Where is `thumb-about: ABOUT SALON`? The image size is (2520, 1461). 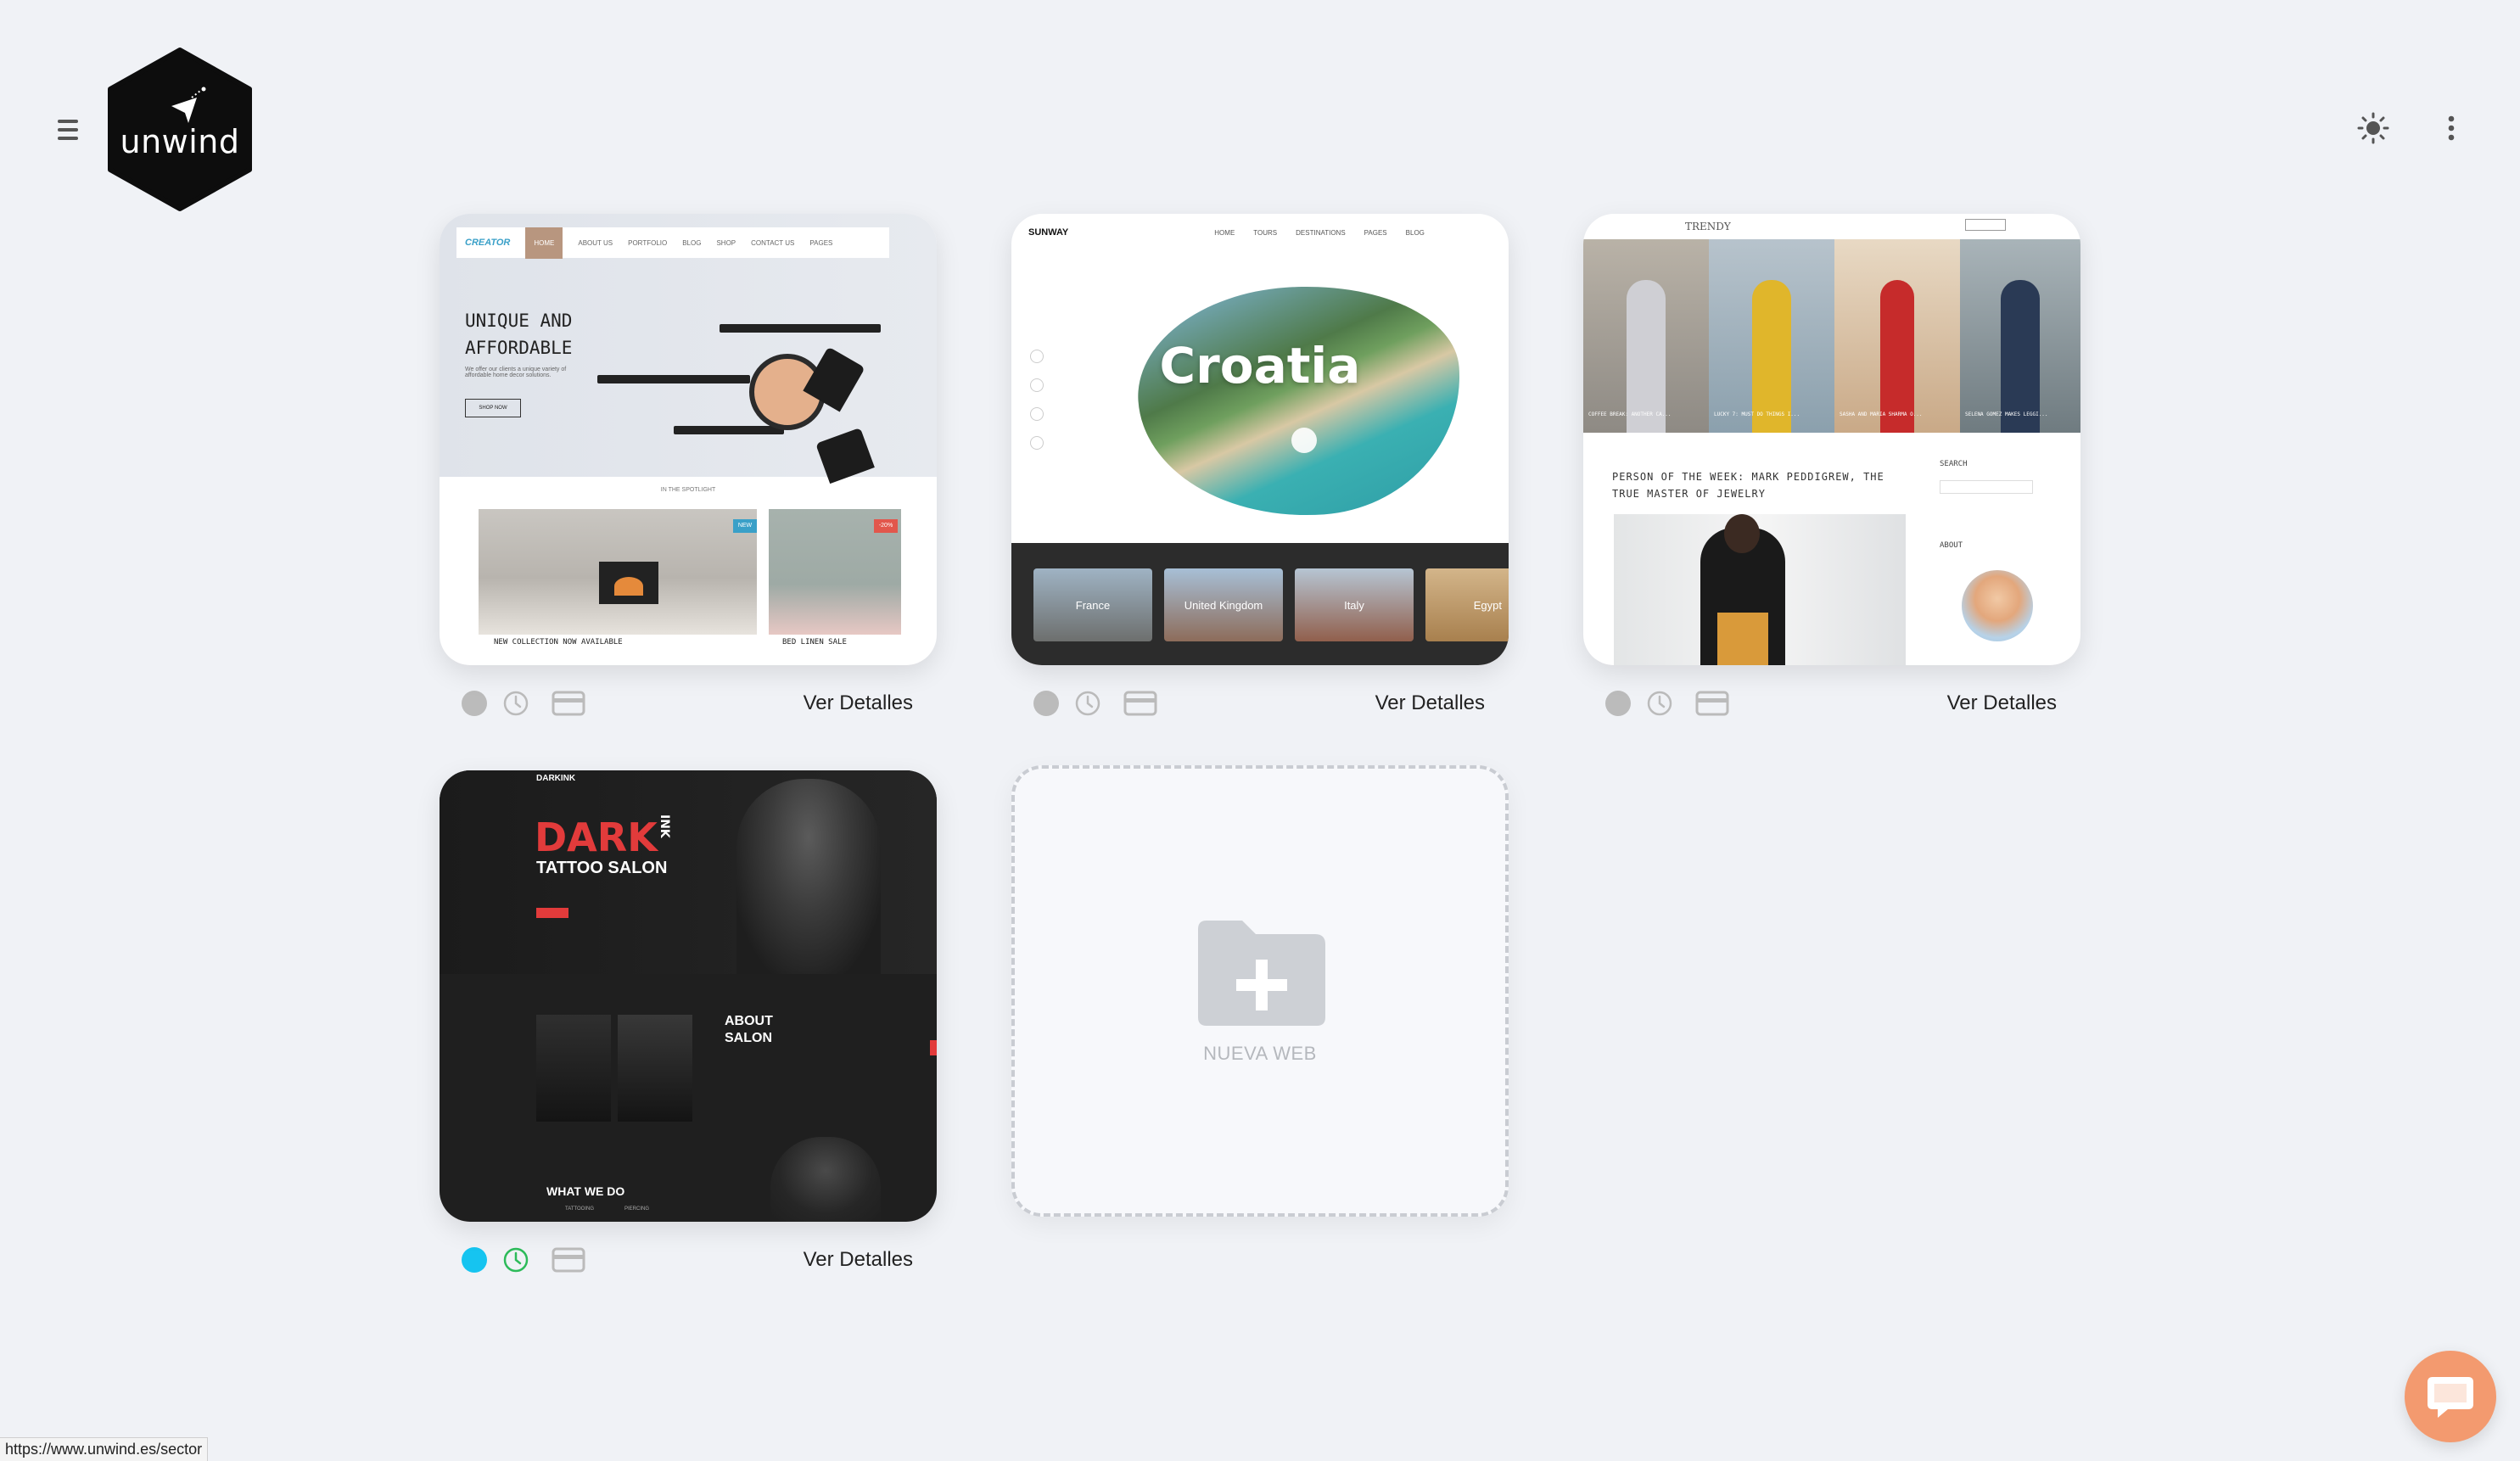
thumb-about: ABOUT SALON is located at coordinates (758, 1030).